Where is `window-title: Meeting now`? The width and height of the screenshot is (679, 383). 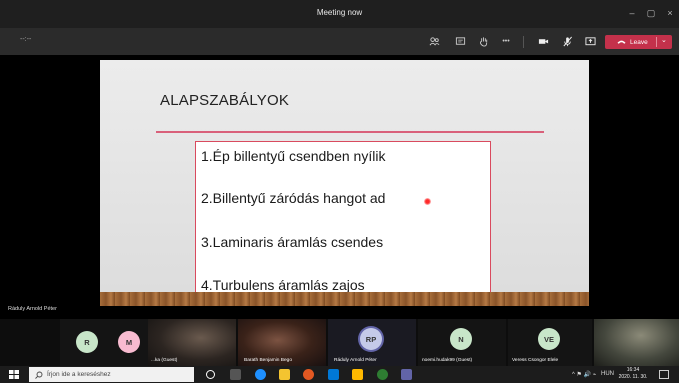
window-title: Meeting now is located at coordinates (339, 12).